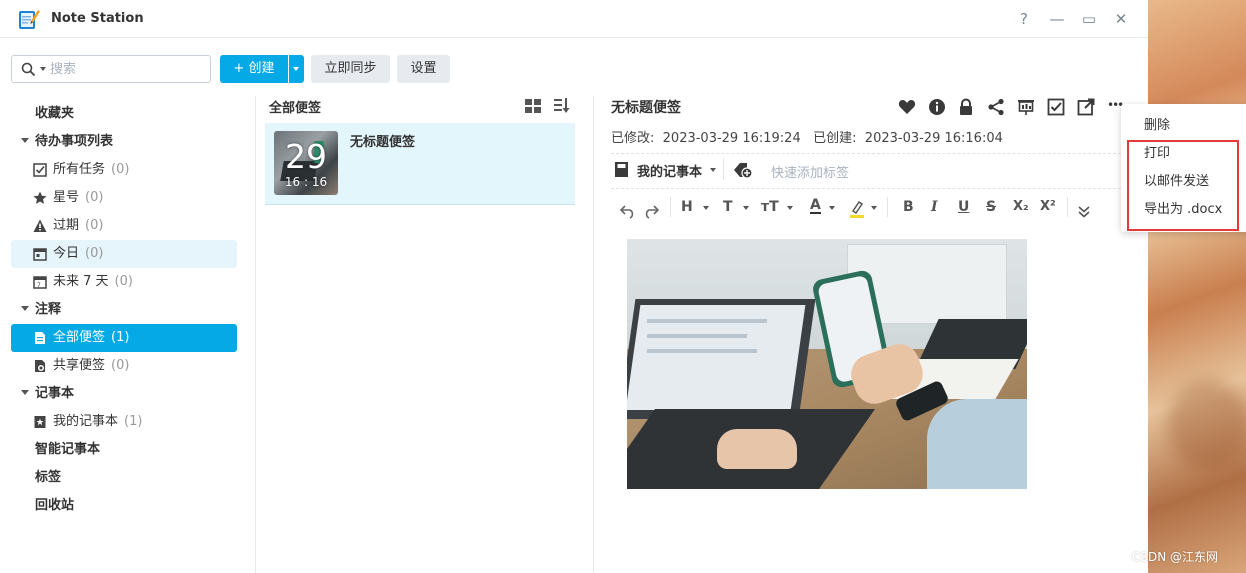 Image resolution: width=1246 pixels, height=573 pixels. What do you see at coordinates (40, 170) in the screenshot?
I see `checkbox-icon` at bounding box center [40, 170].